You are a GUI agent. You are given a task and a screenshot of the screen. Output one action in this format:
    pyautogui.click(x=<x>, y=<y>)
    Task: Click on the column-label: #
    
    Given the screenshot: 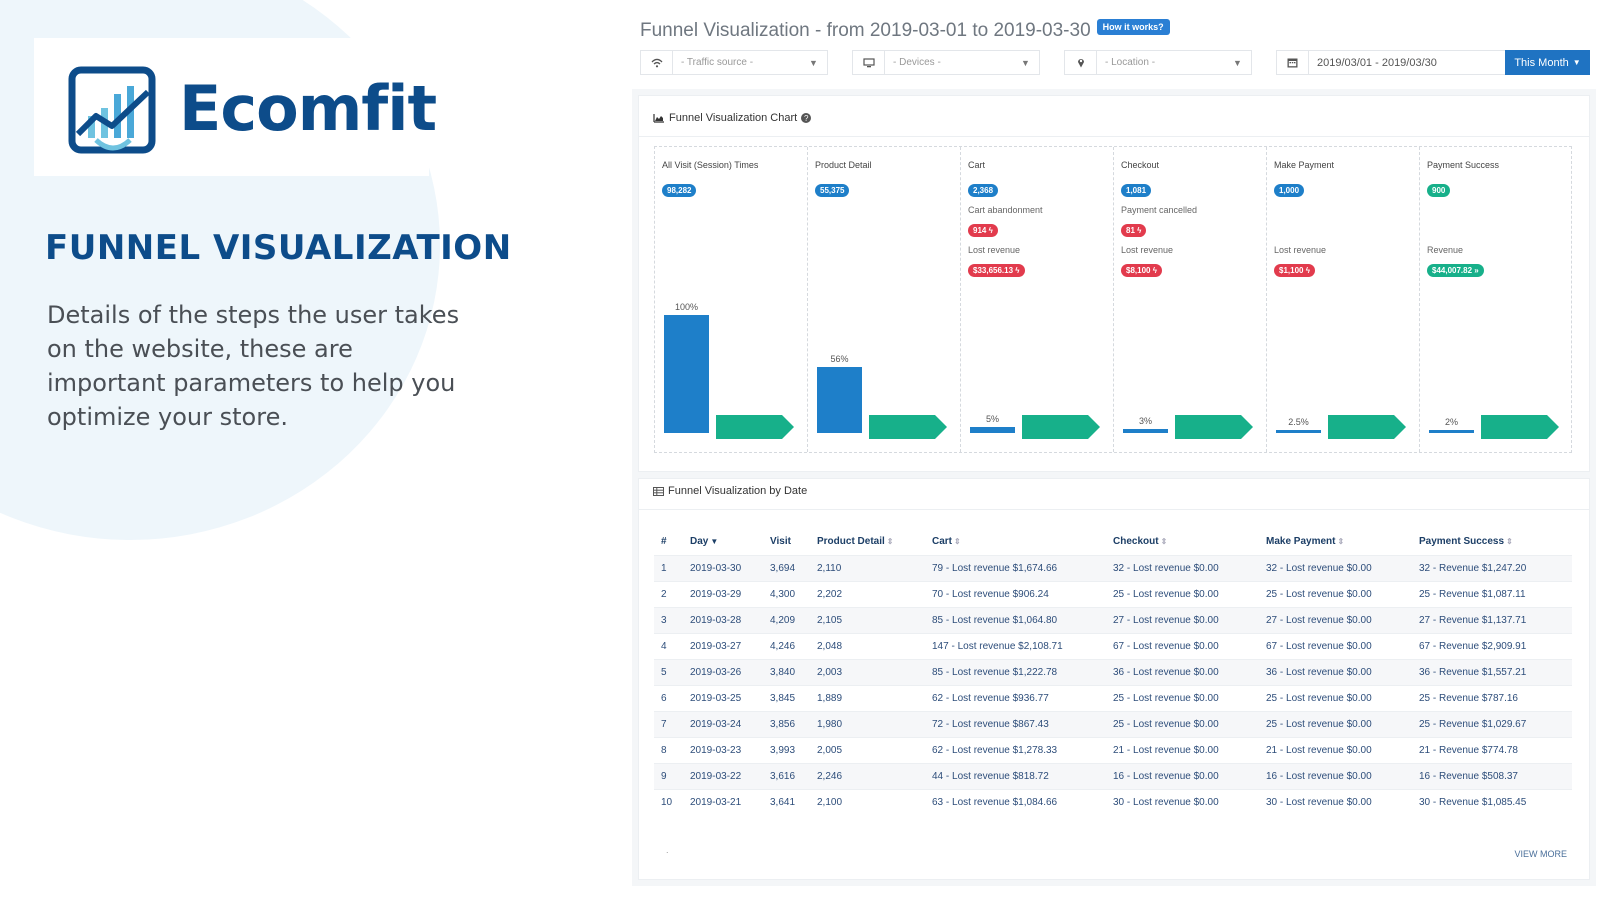 What is the action you would take?
    pyautogui.click(x=664, y=542)
    